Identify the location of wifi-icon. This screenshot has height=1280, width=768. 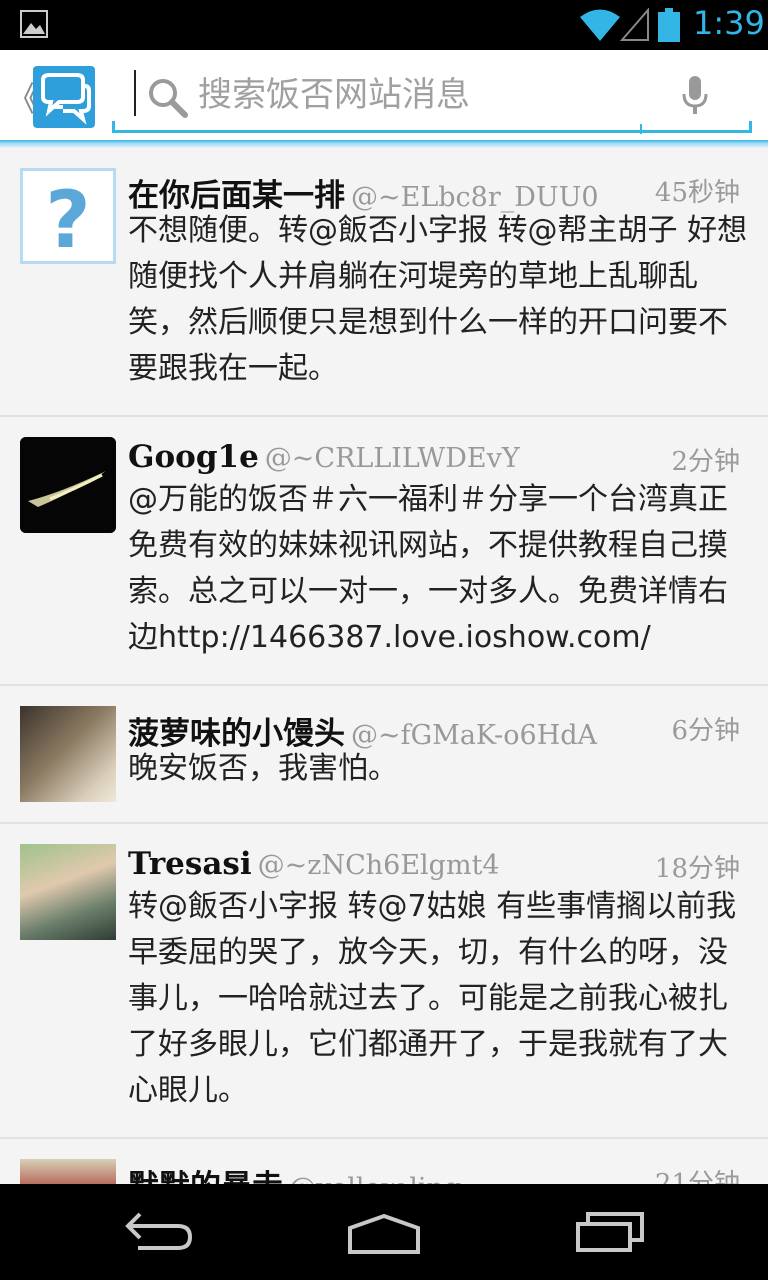
(600, 25).